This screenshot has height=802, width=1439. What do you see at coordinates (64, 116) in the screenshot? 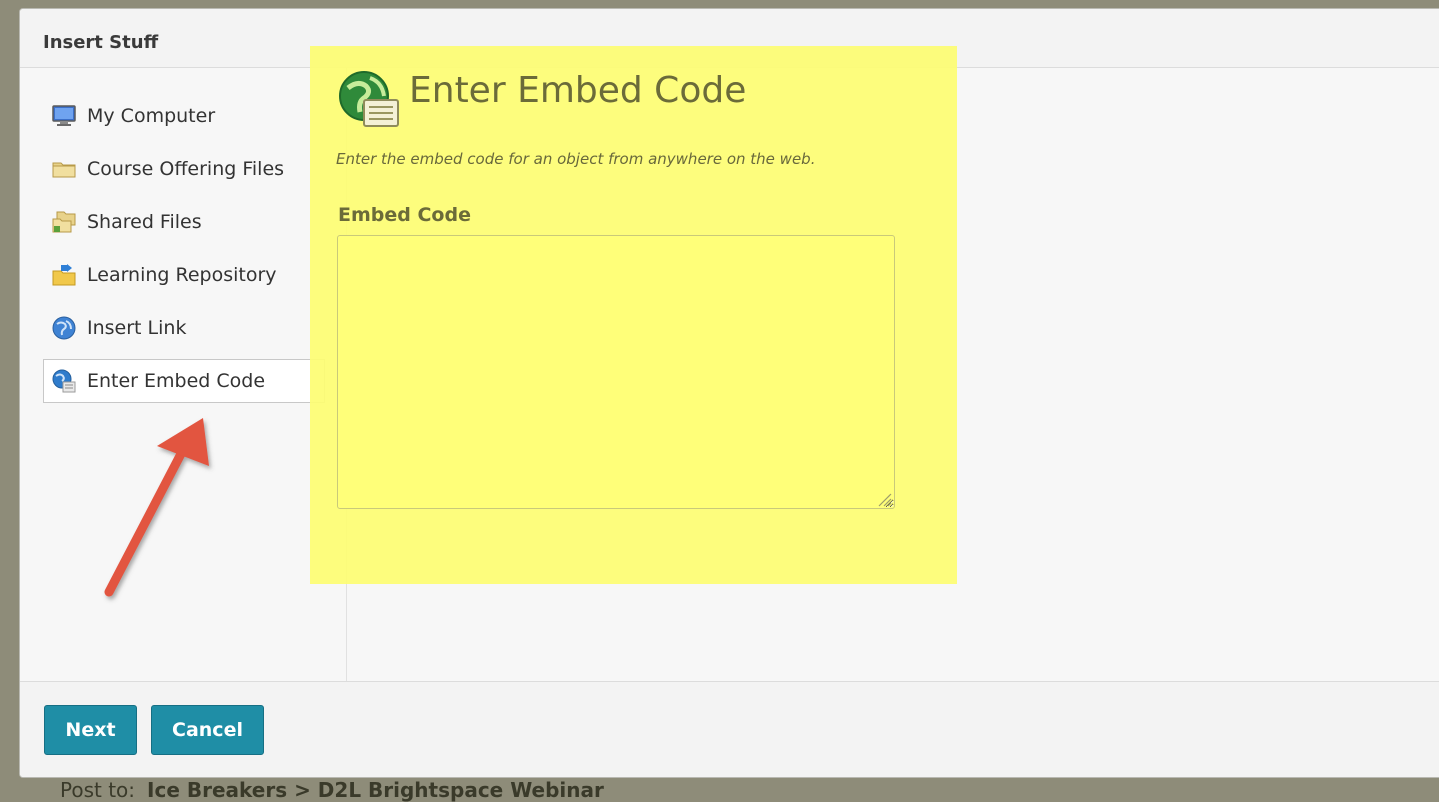
I see `monitor-icon` at bounding box center [64, 116].